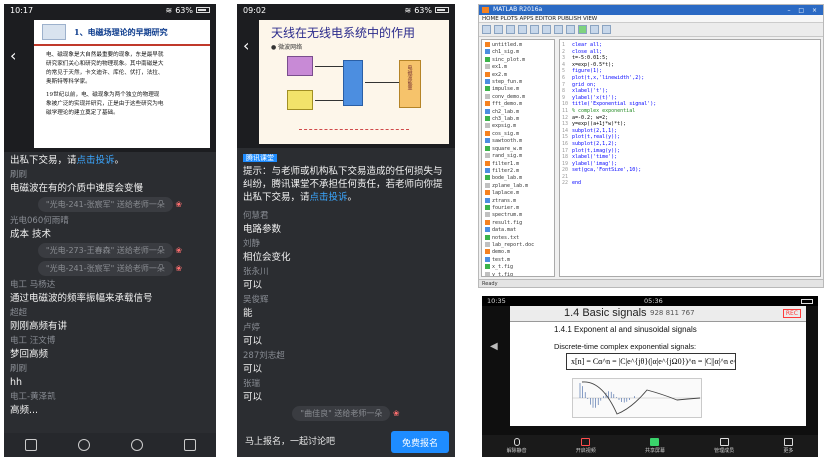 This screenshot has height=461, width=830. Describe the element at coordinates (486, 29) in the screenshot. I see `new-file-icon` at that location.